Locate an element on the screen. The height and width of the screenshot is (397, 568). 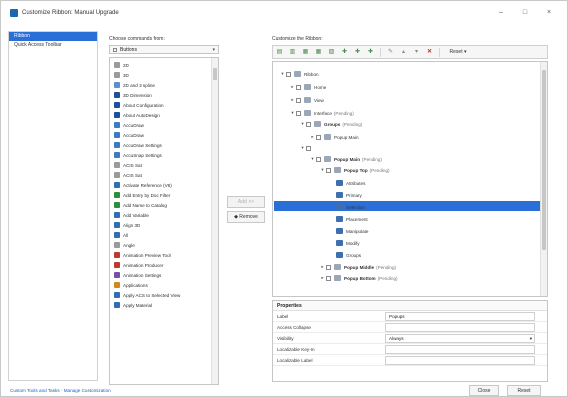
command-list-item: Add Variable is located at coordinates (164, 215).